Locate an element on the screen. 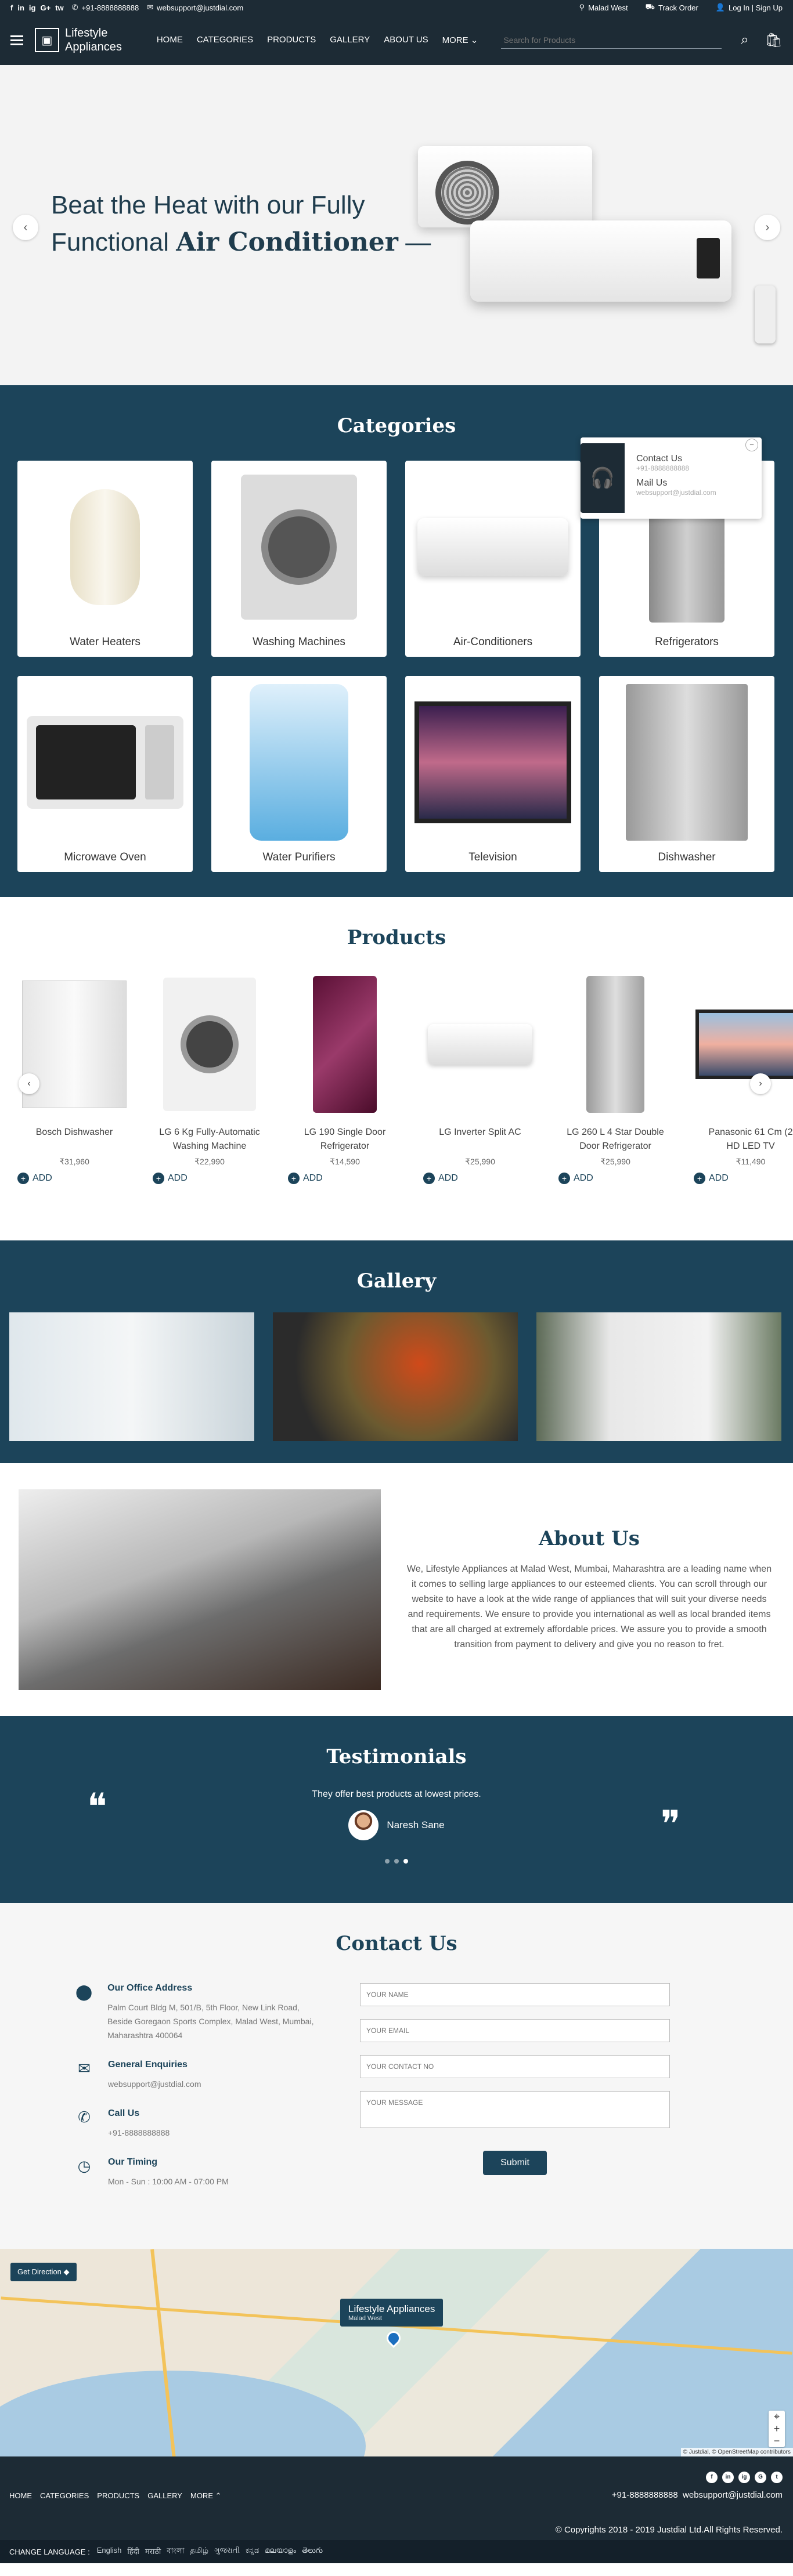 This screenshot has height=2576, width=793. nav-gallery: GALLERY is located at coordinates (350, 40).